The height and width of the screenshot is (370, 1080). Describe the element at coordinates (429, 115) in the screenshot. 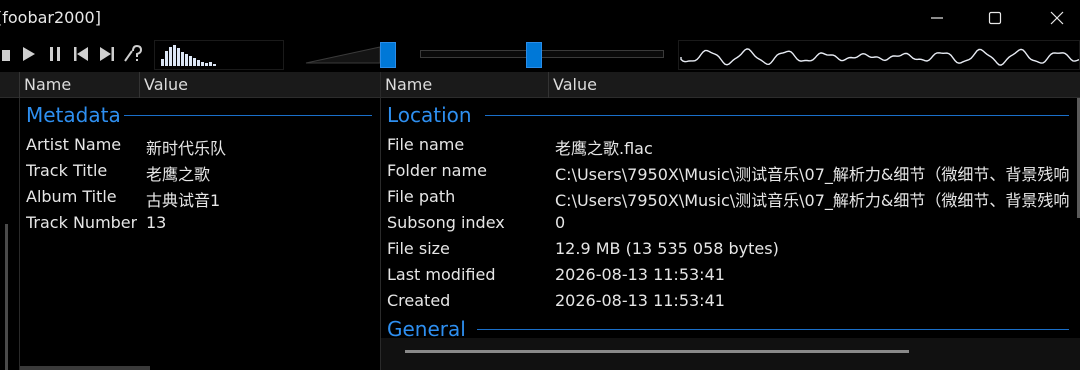

I see `group-location: Location` at that location.